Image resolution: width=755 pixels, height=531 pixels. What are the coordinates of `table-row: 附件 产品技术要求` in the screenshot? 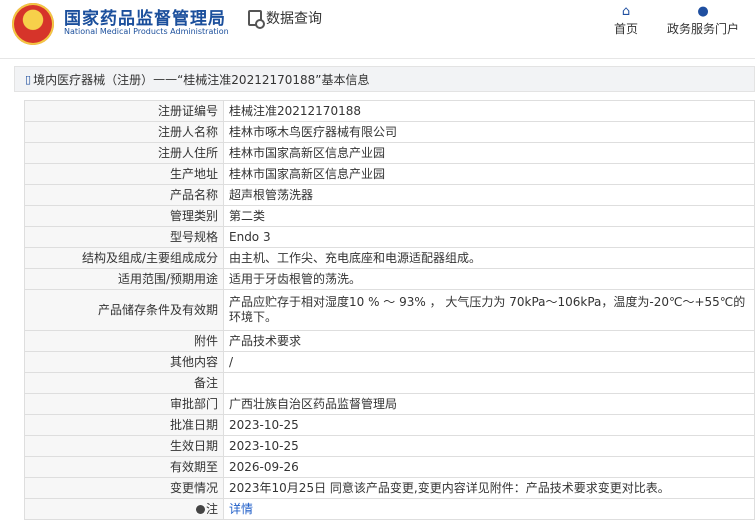 It's located at (389, 341).